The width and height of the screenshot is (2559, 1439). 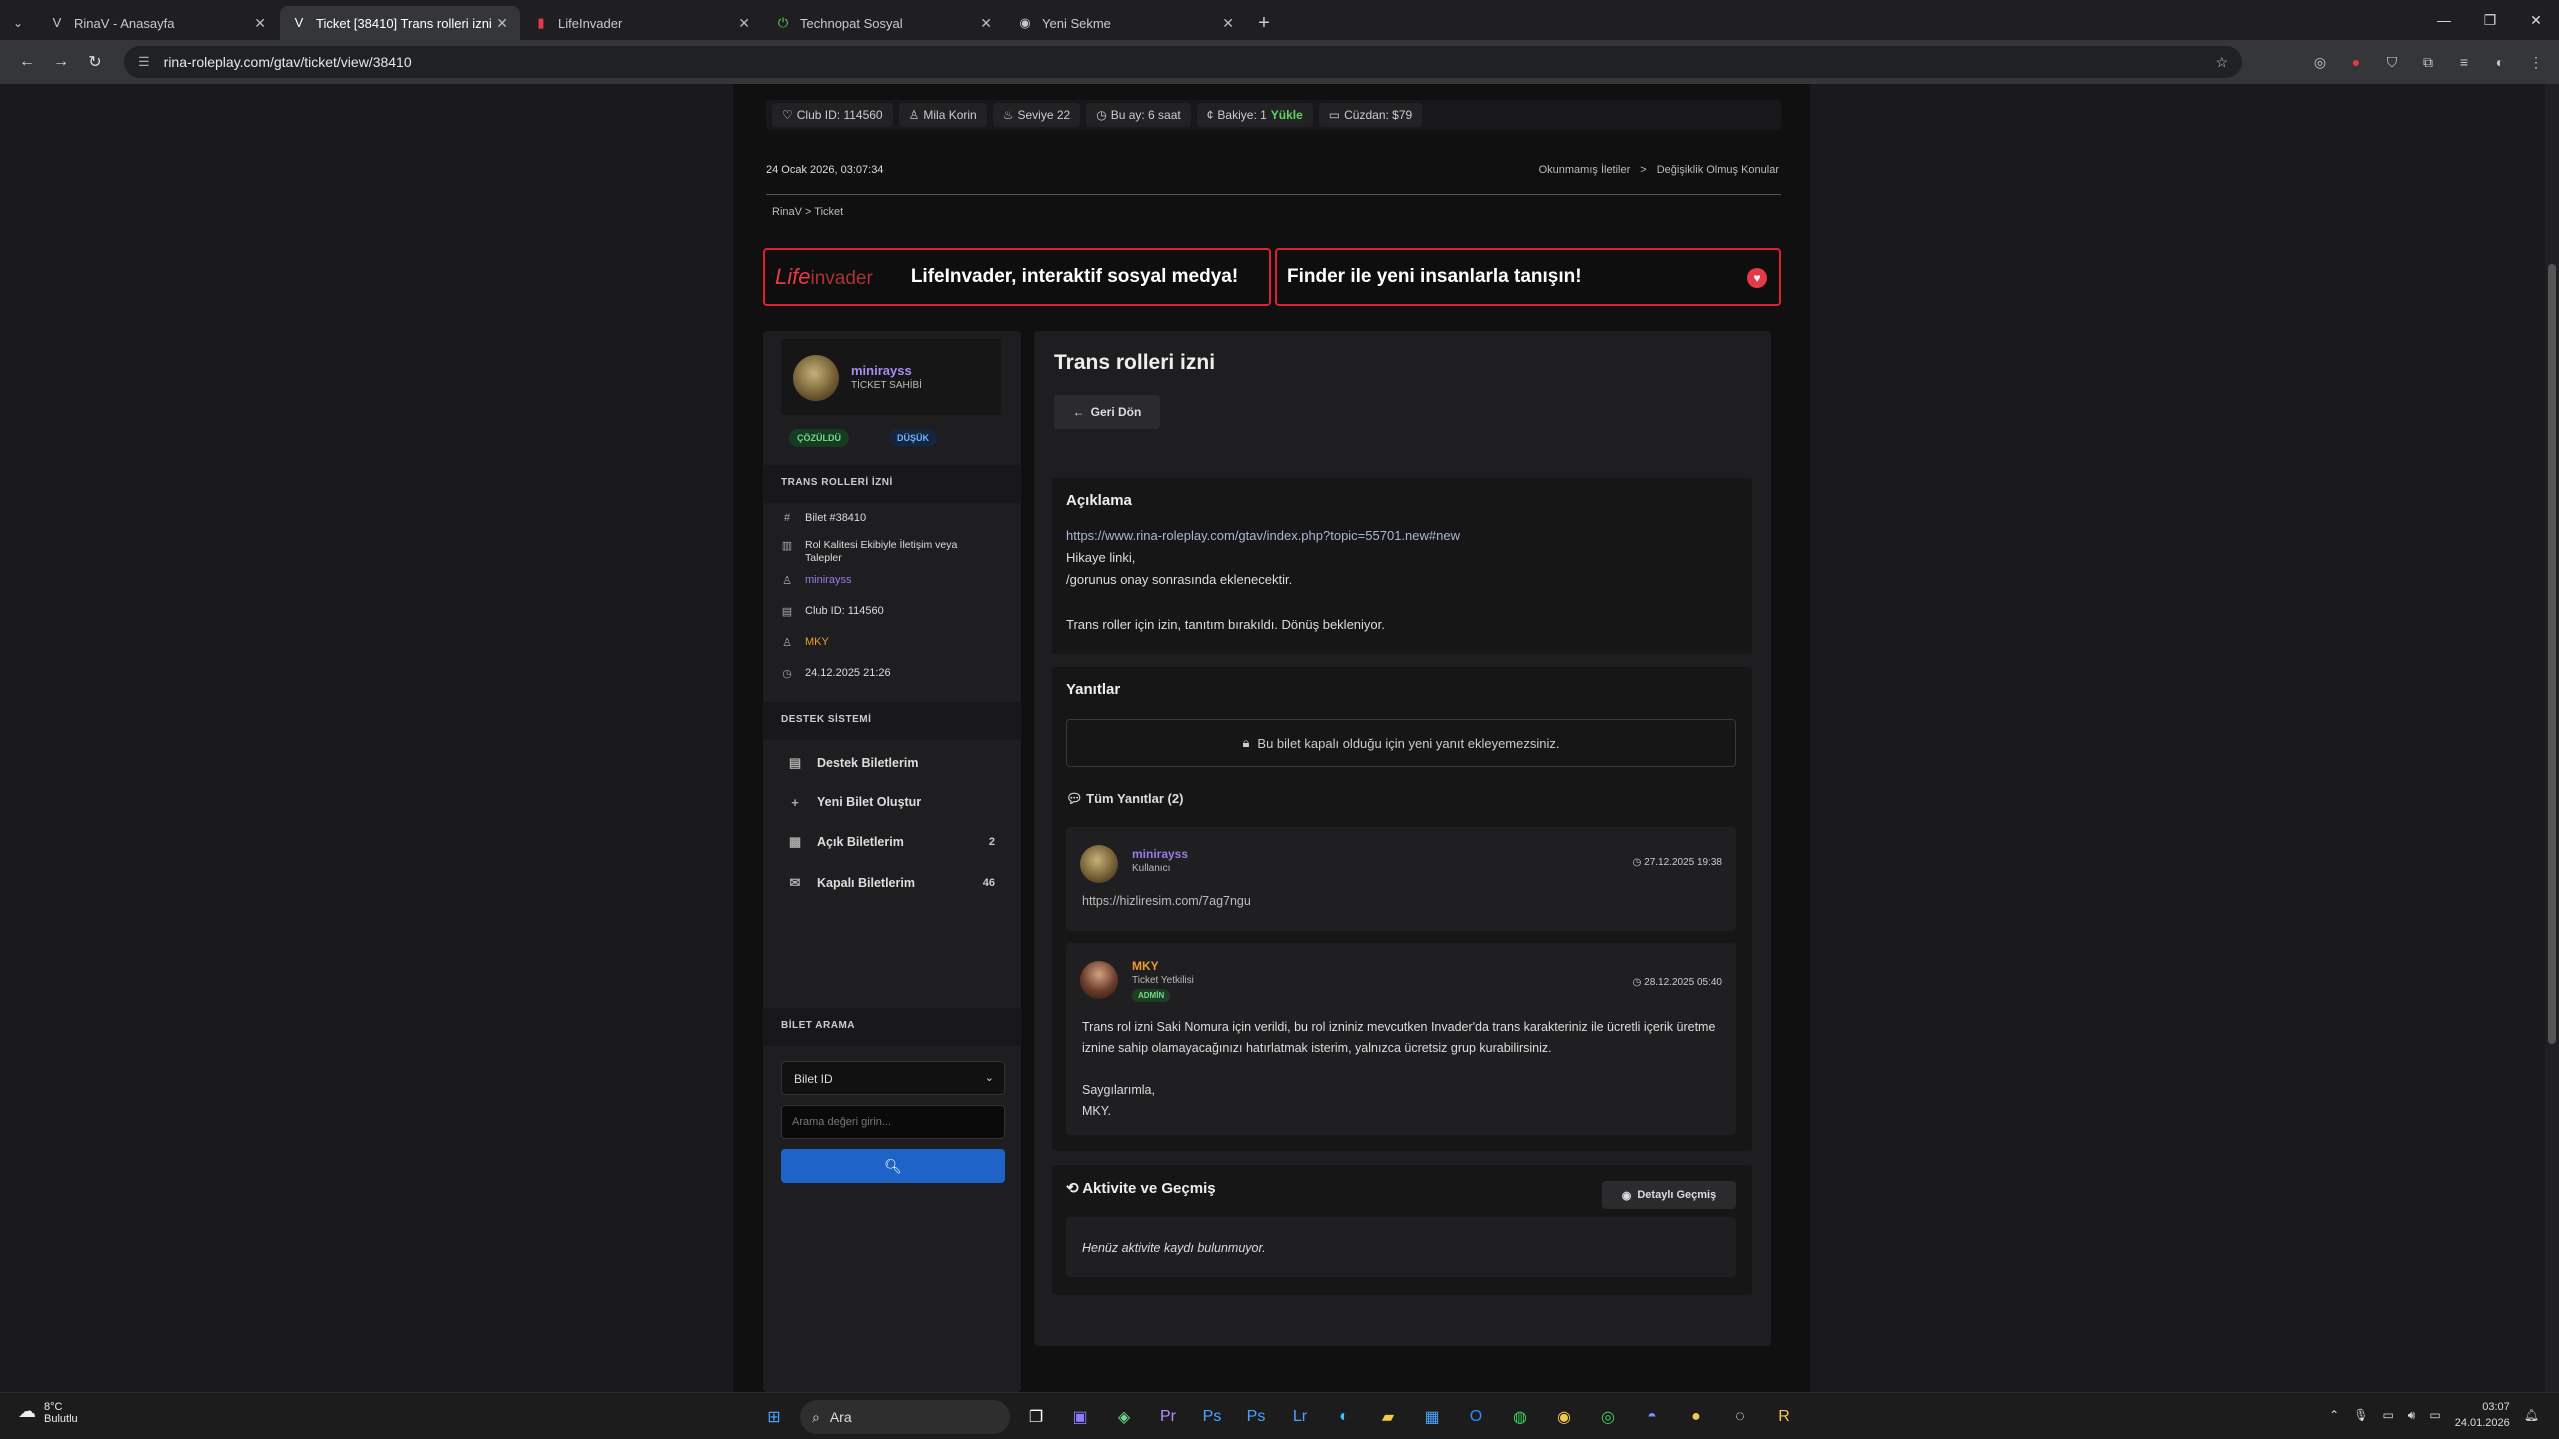 I want to click on profile-icon: ◐, so click(x=2500, y=62).